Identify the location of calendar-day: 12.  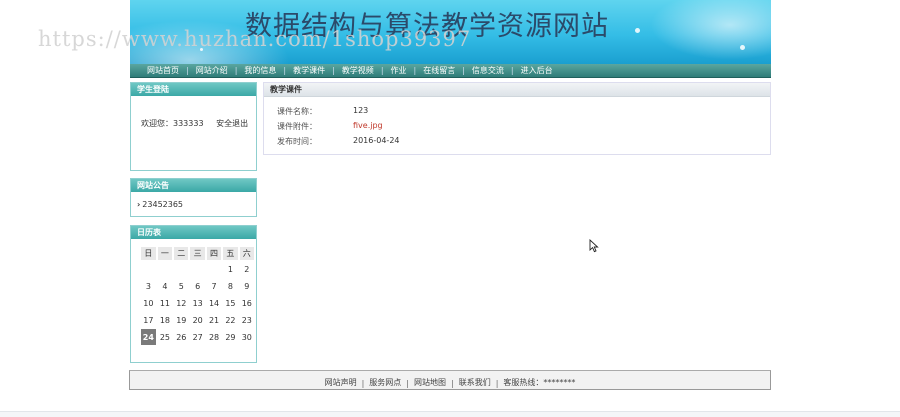
(181, 303).